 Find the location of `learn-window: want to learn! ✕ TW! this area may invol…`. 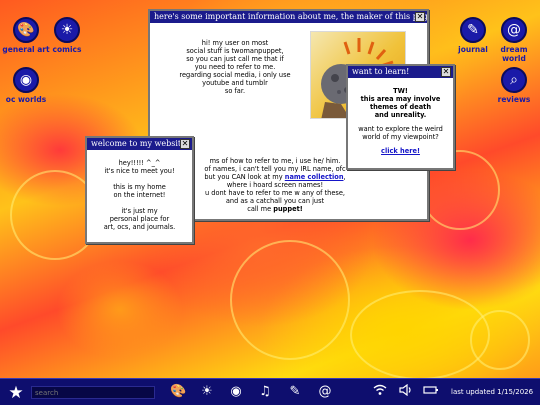

learn-window: want to learn! ✕ TW! this area may invol… is located at coordinates (400, 117).